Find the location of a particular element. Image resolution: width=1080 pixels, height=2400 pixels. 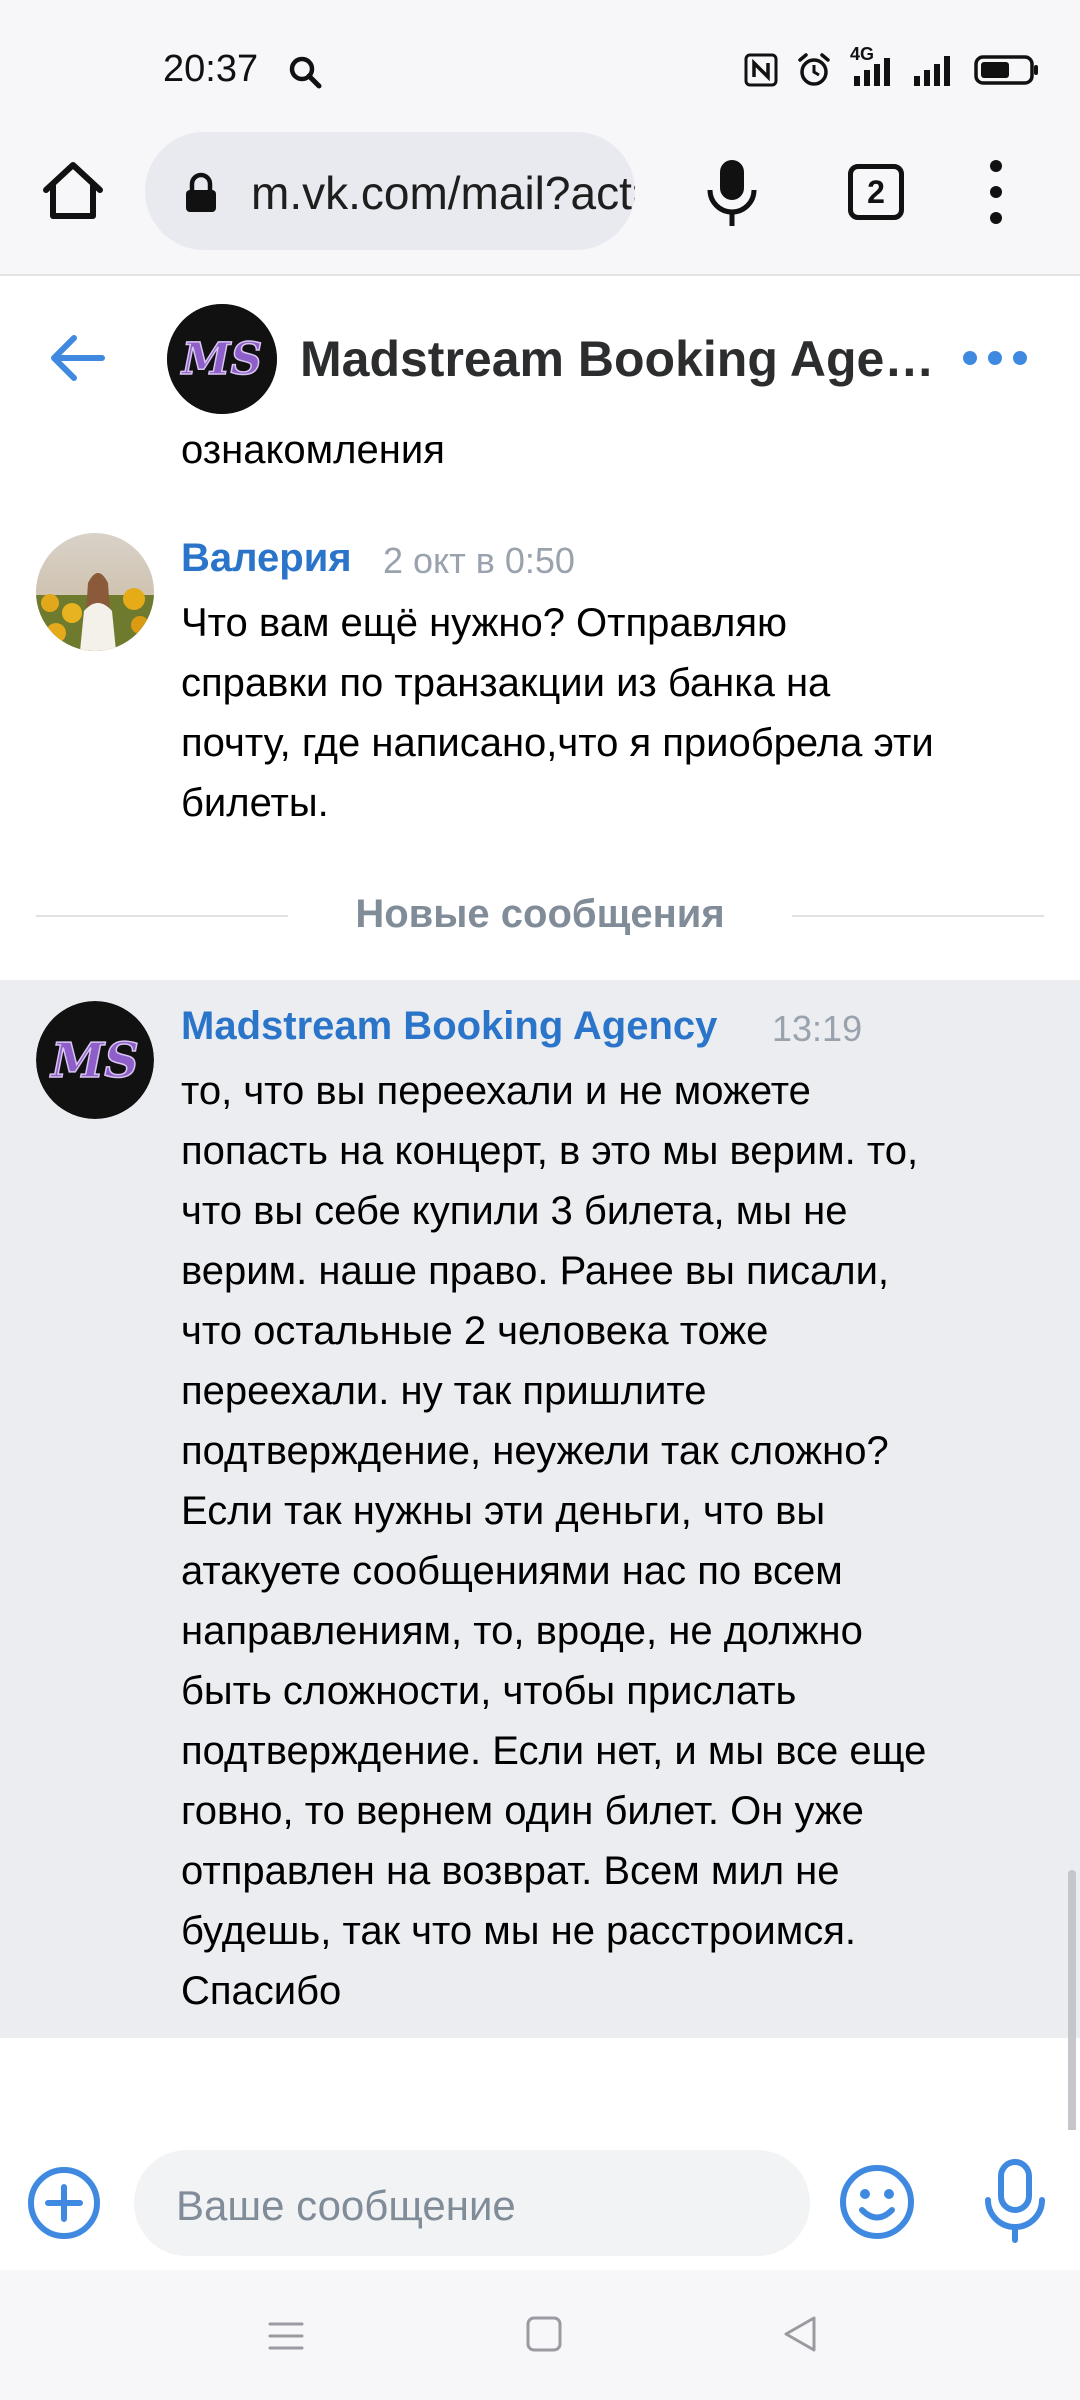

user-photo-icon is located at coordinates (95, 592).